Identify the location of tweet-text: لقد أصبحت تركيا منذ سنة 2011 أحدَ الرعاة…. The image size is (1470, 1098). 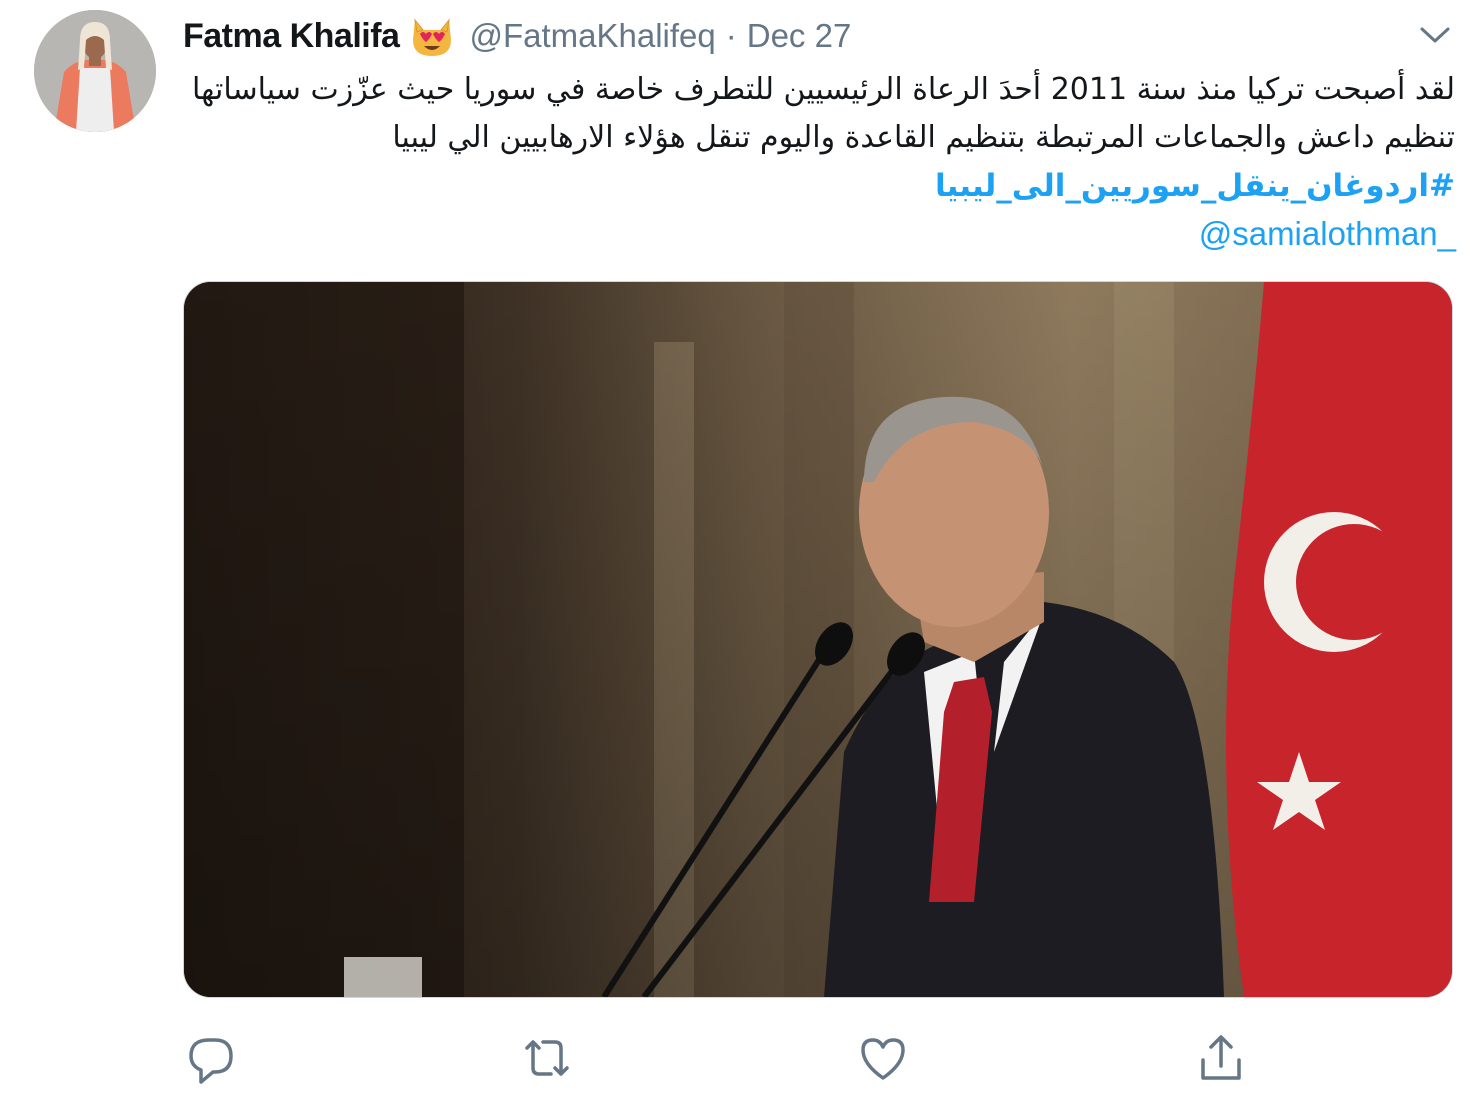
(819, 114).